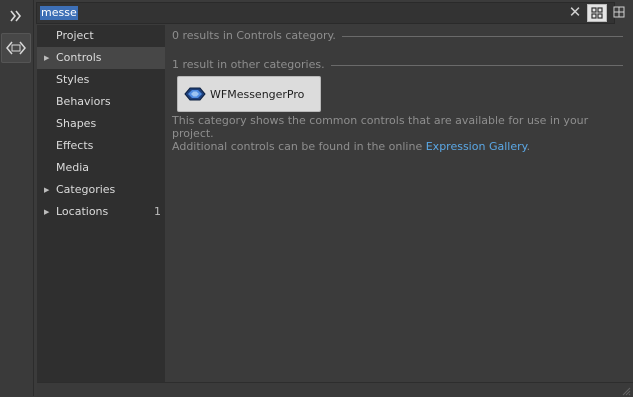  I want to click on sidebar-item-styles: Styles, so click(101, 80).